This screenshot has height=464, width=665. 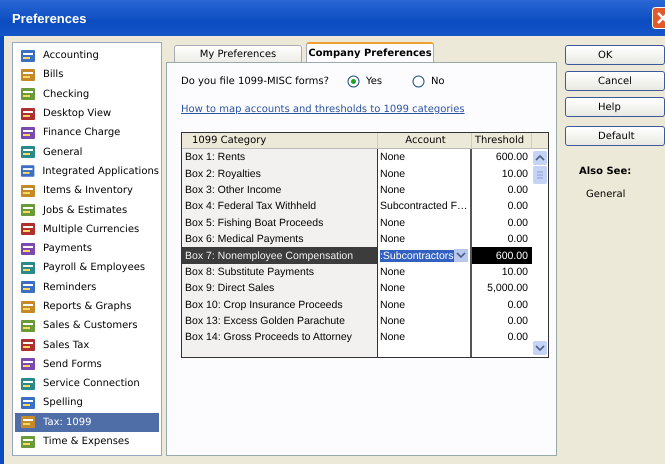 What do you see at coordinates (425, 140) in the screenshot?
I see `column-header: Account` at bounding box center [425, 140].